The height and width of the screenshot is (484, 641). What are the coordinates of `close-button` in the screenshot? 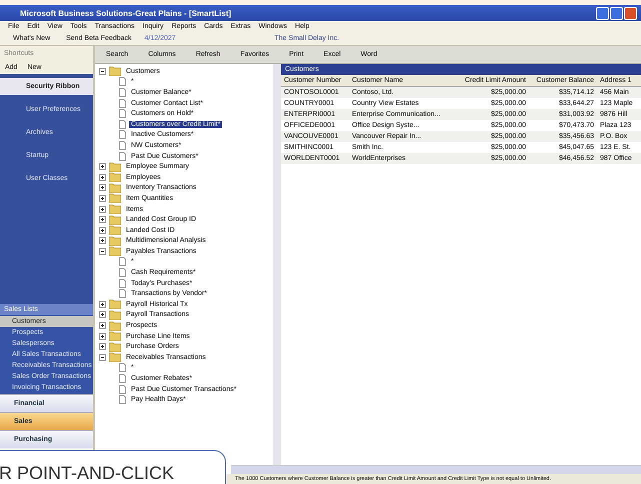 It's located at (630, 13).